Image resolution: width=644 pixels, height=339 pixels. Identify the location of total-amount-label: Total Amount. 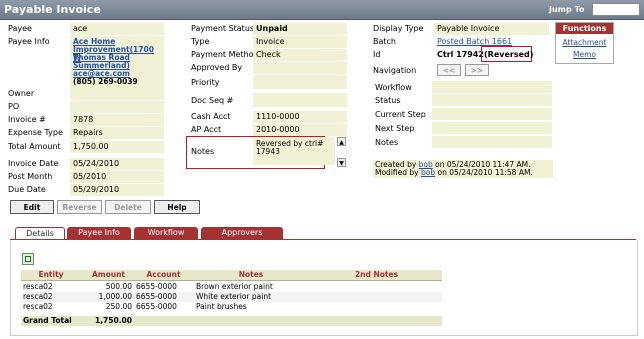
(34, 146).